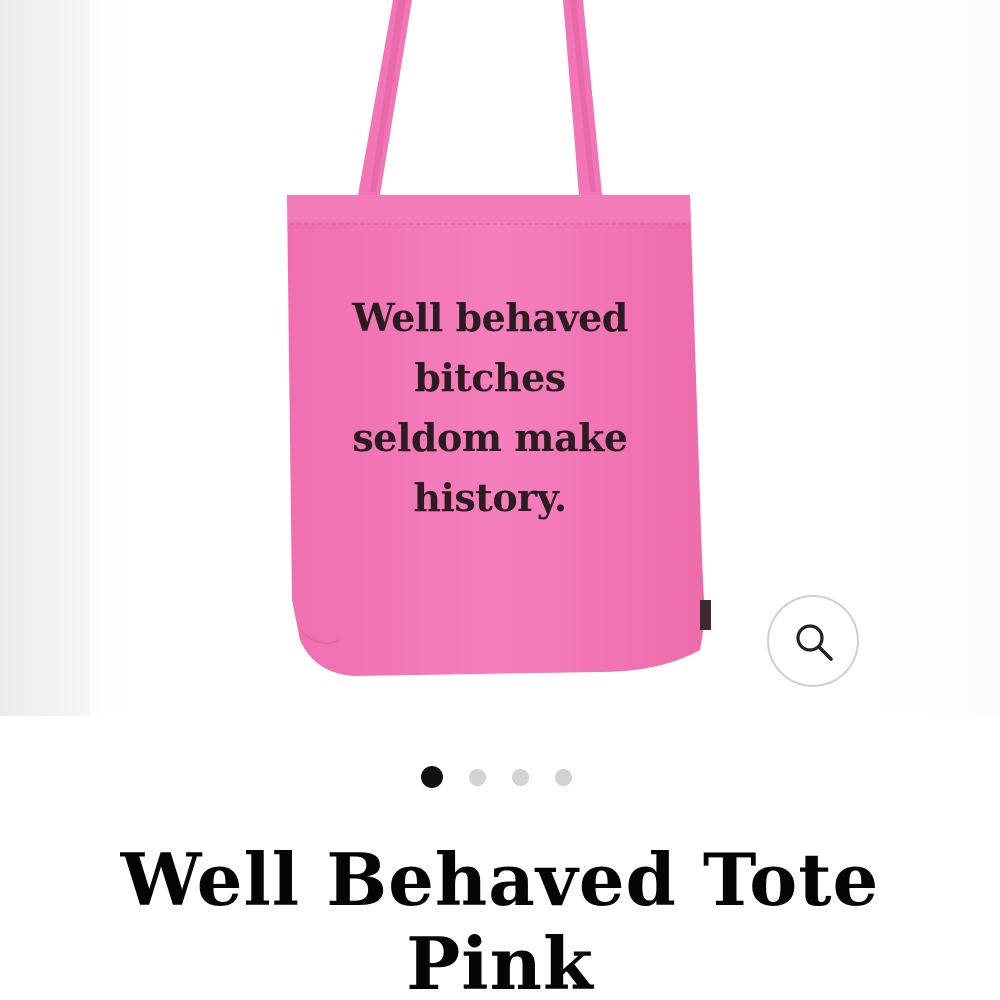  What do you see at coordinates (490, 437) in the screenshot?
I see `tote-print-line: seldom make` at bounding box center [490, 437].